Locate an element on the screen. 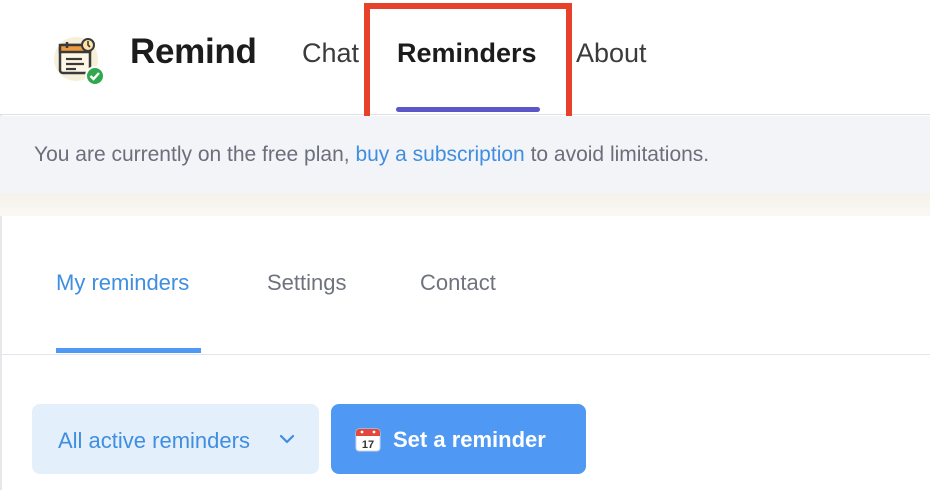  tab-chat: Chat is located at coordinates (330, 53).